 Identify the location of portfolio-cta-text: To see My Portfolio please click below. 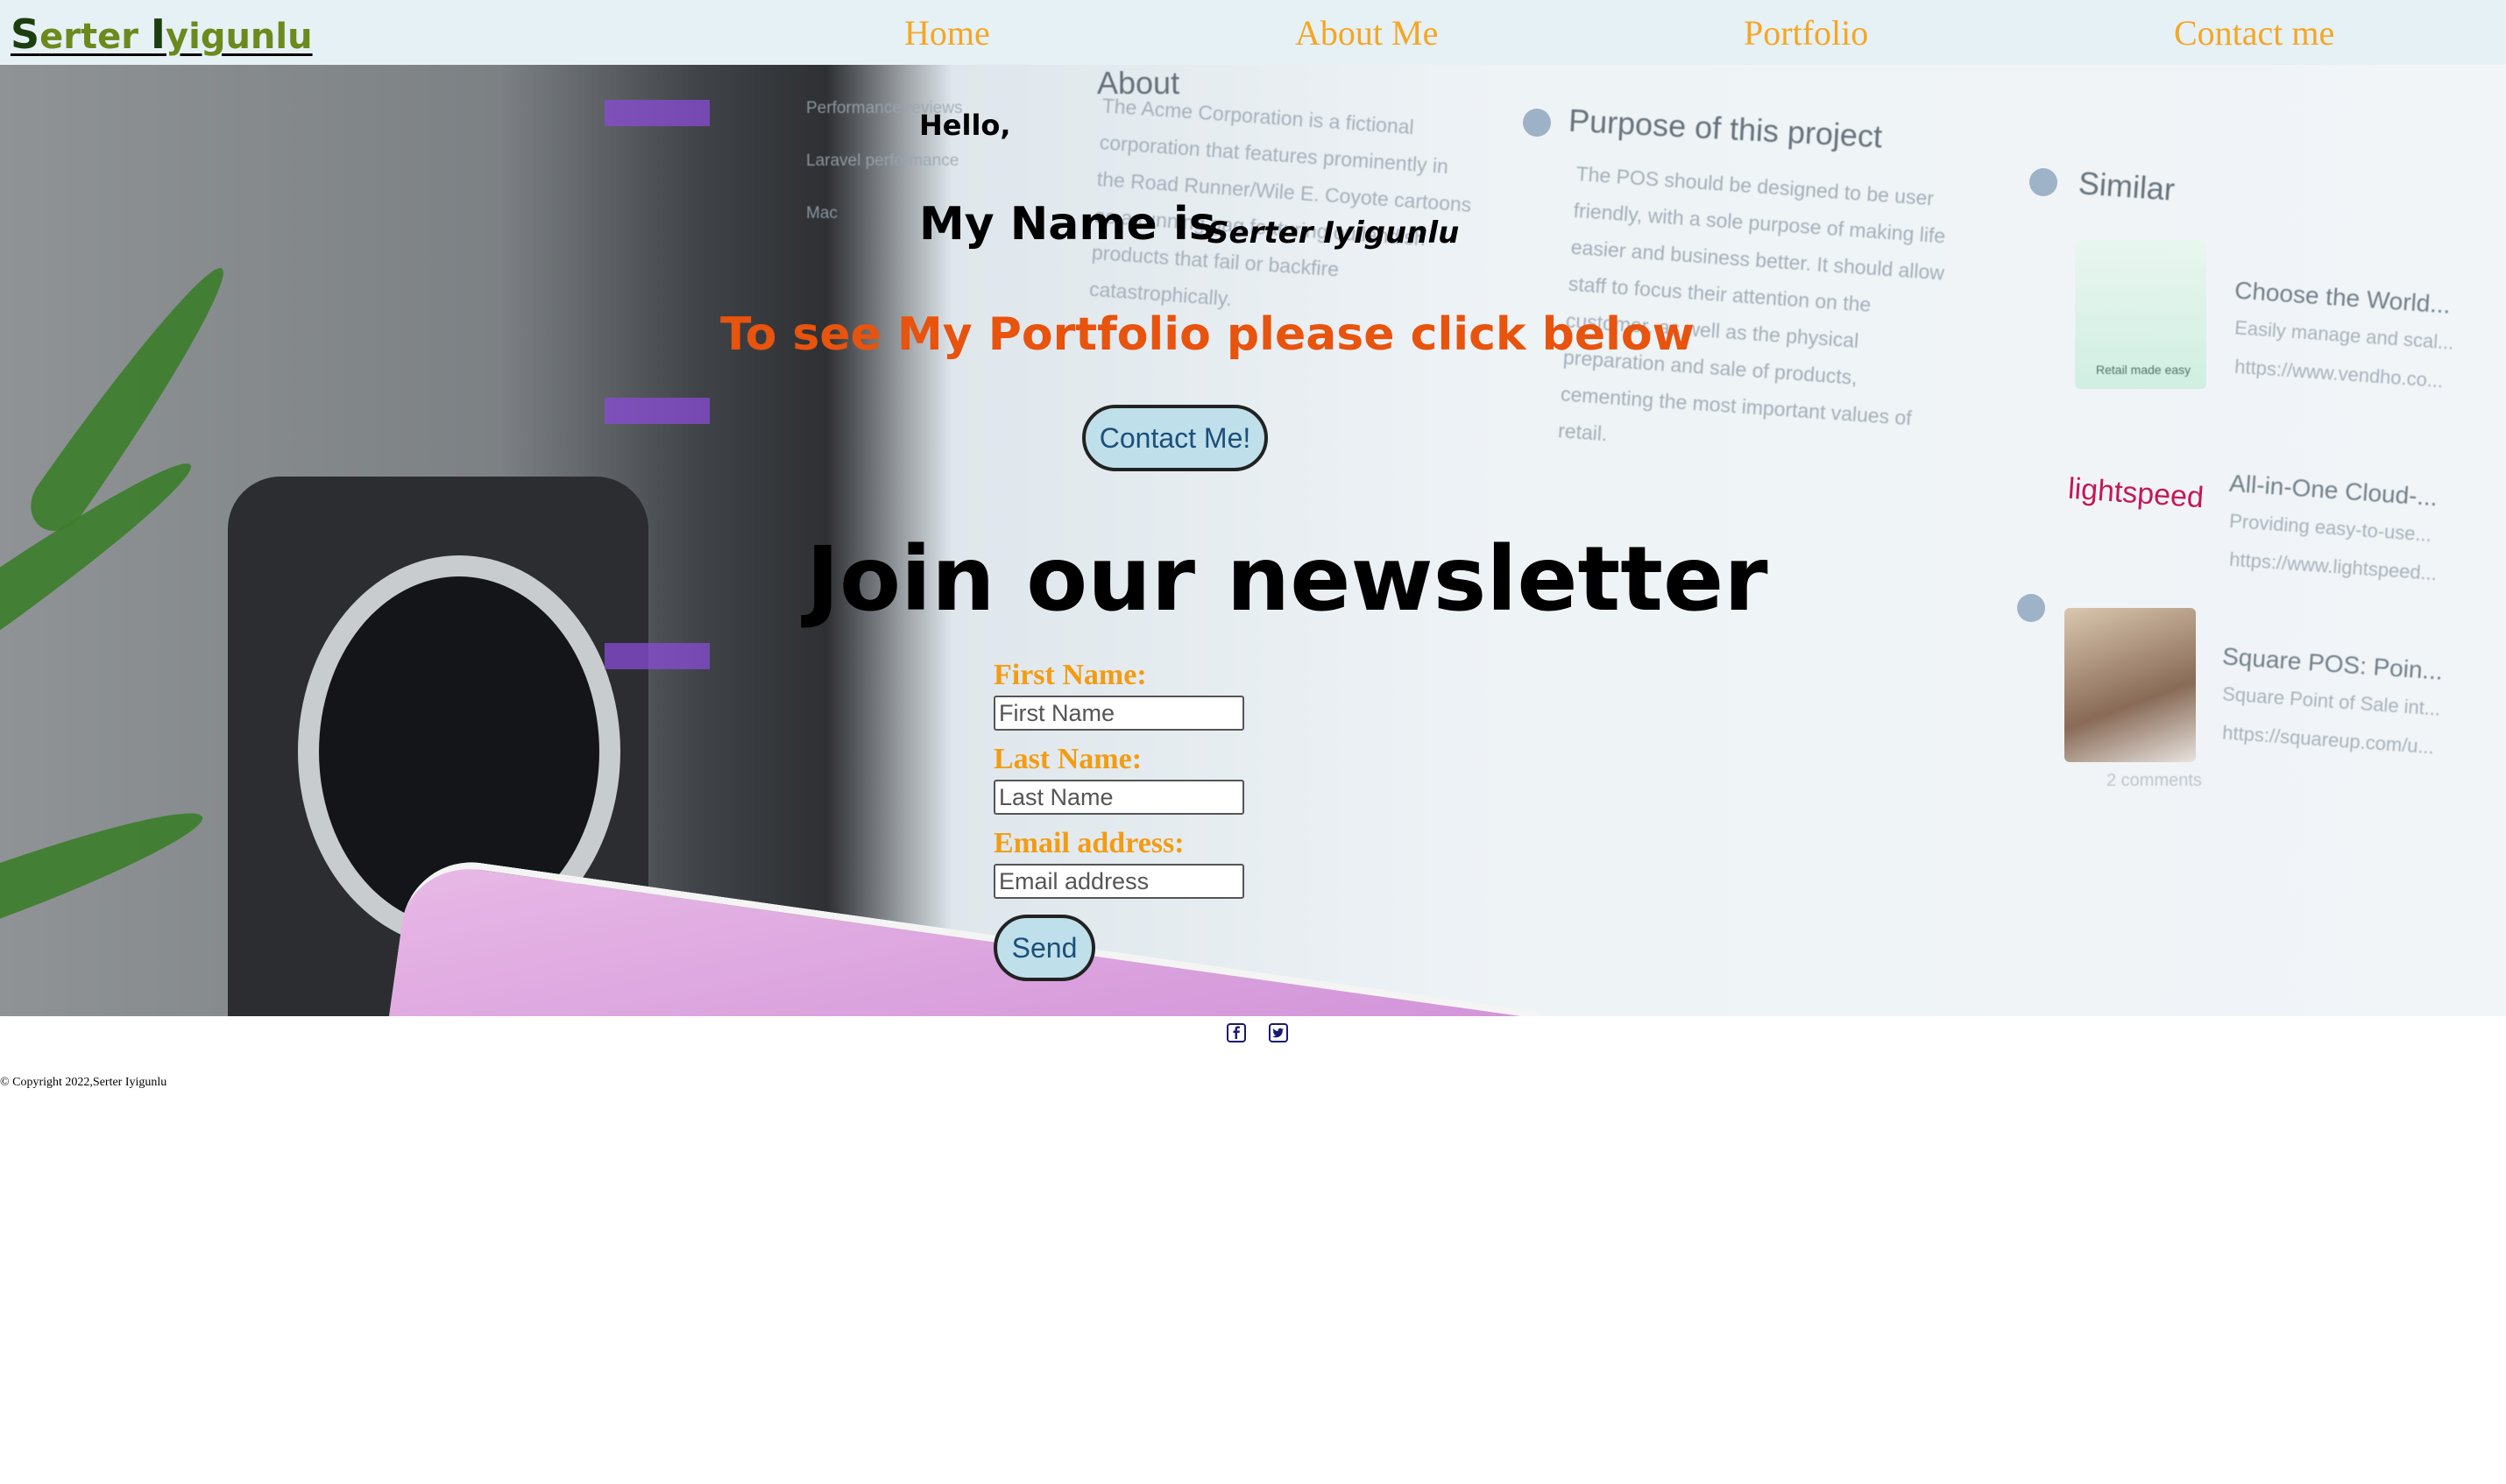
(1207, 334).